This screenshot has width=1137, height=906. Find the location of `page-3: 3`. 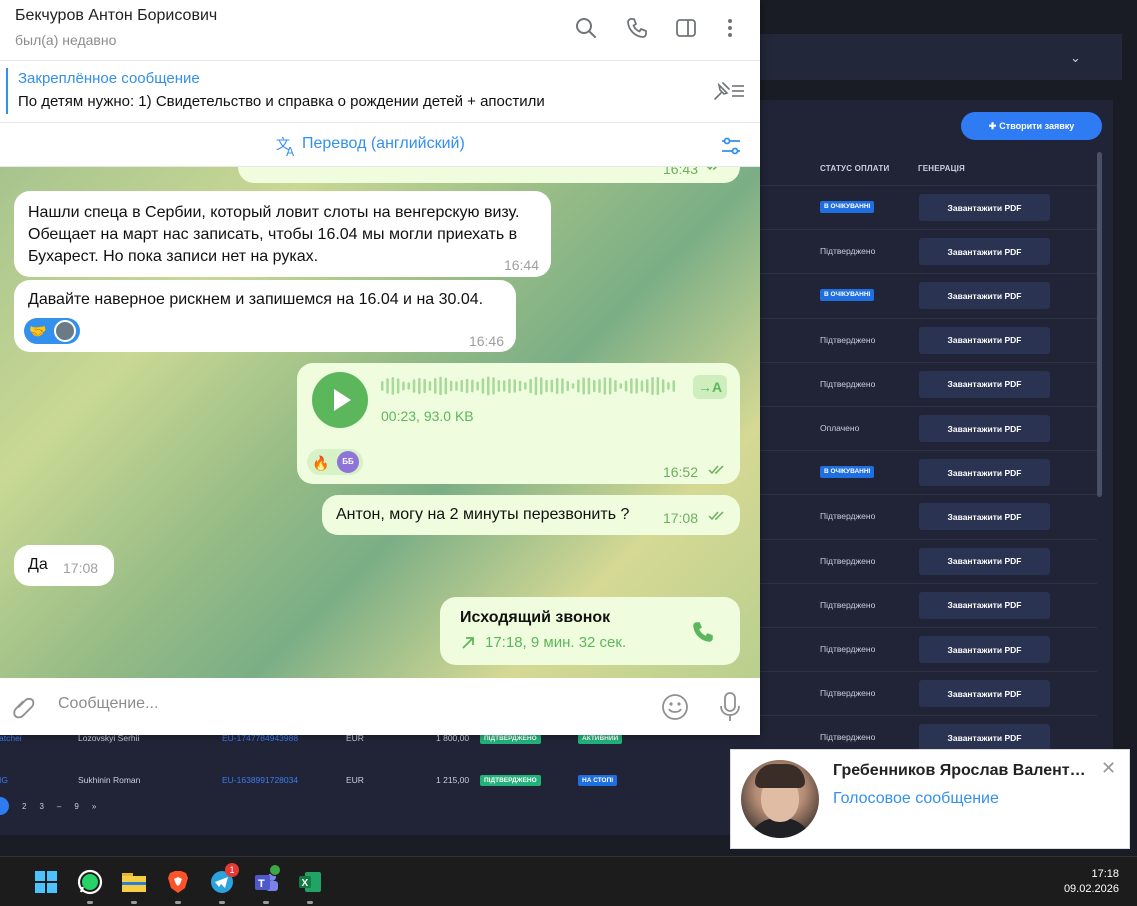

page-3: 3 is located at coordinates (41, 806).